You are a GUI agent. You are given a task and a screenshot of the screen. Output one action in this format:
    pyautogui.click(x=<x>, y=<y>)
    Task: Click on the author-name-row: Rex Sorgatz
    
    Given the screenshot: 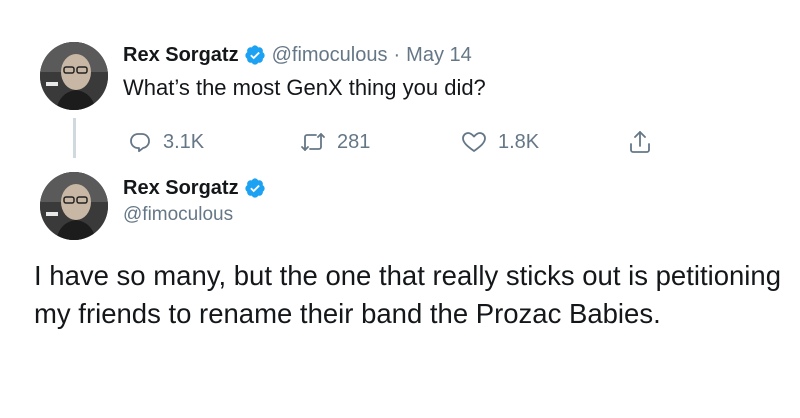 What is the action you would take?
    pyautogui.click(x=197, y=188)
    